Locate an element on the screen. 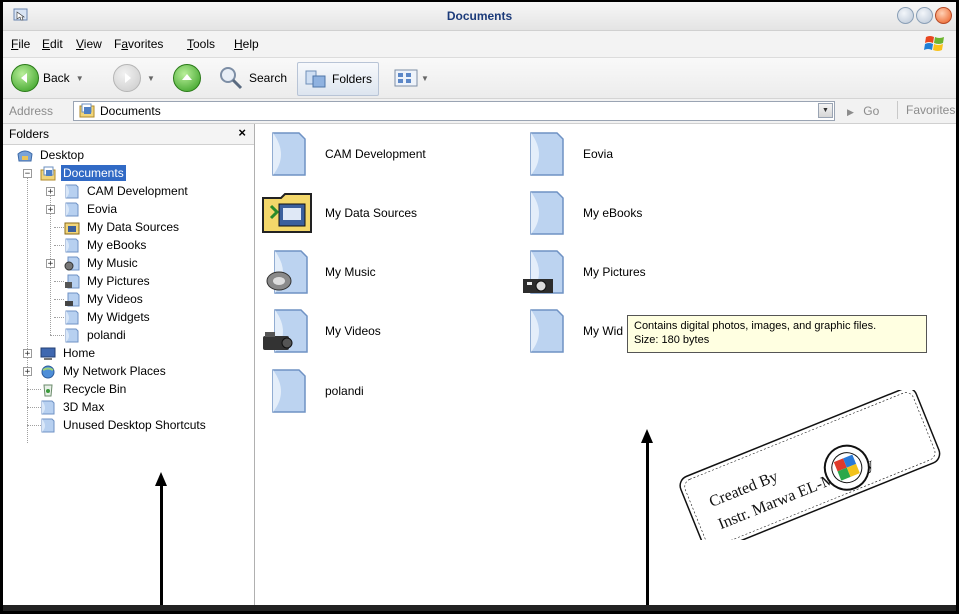 The image size is (959, 614). expand-cam-development-icon: + is located at coordinates (50, 192).